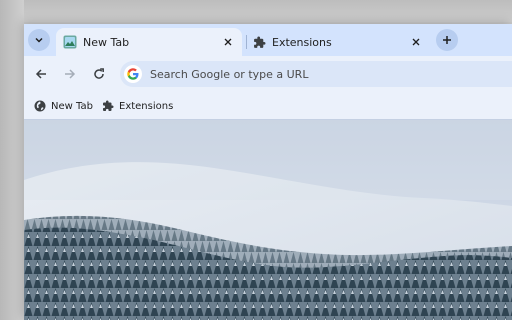 The height and width of the screenshot is (320, 512). I want to click on back-button, so click(41, 74).